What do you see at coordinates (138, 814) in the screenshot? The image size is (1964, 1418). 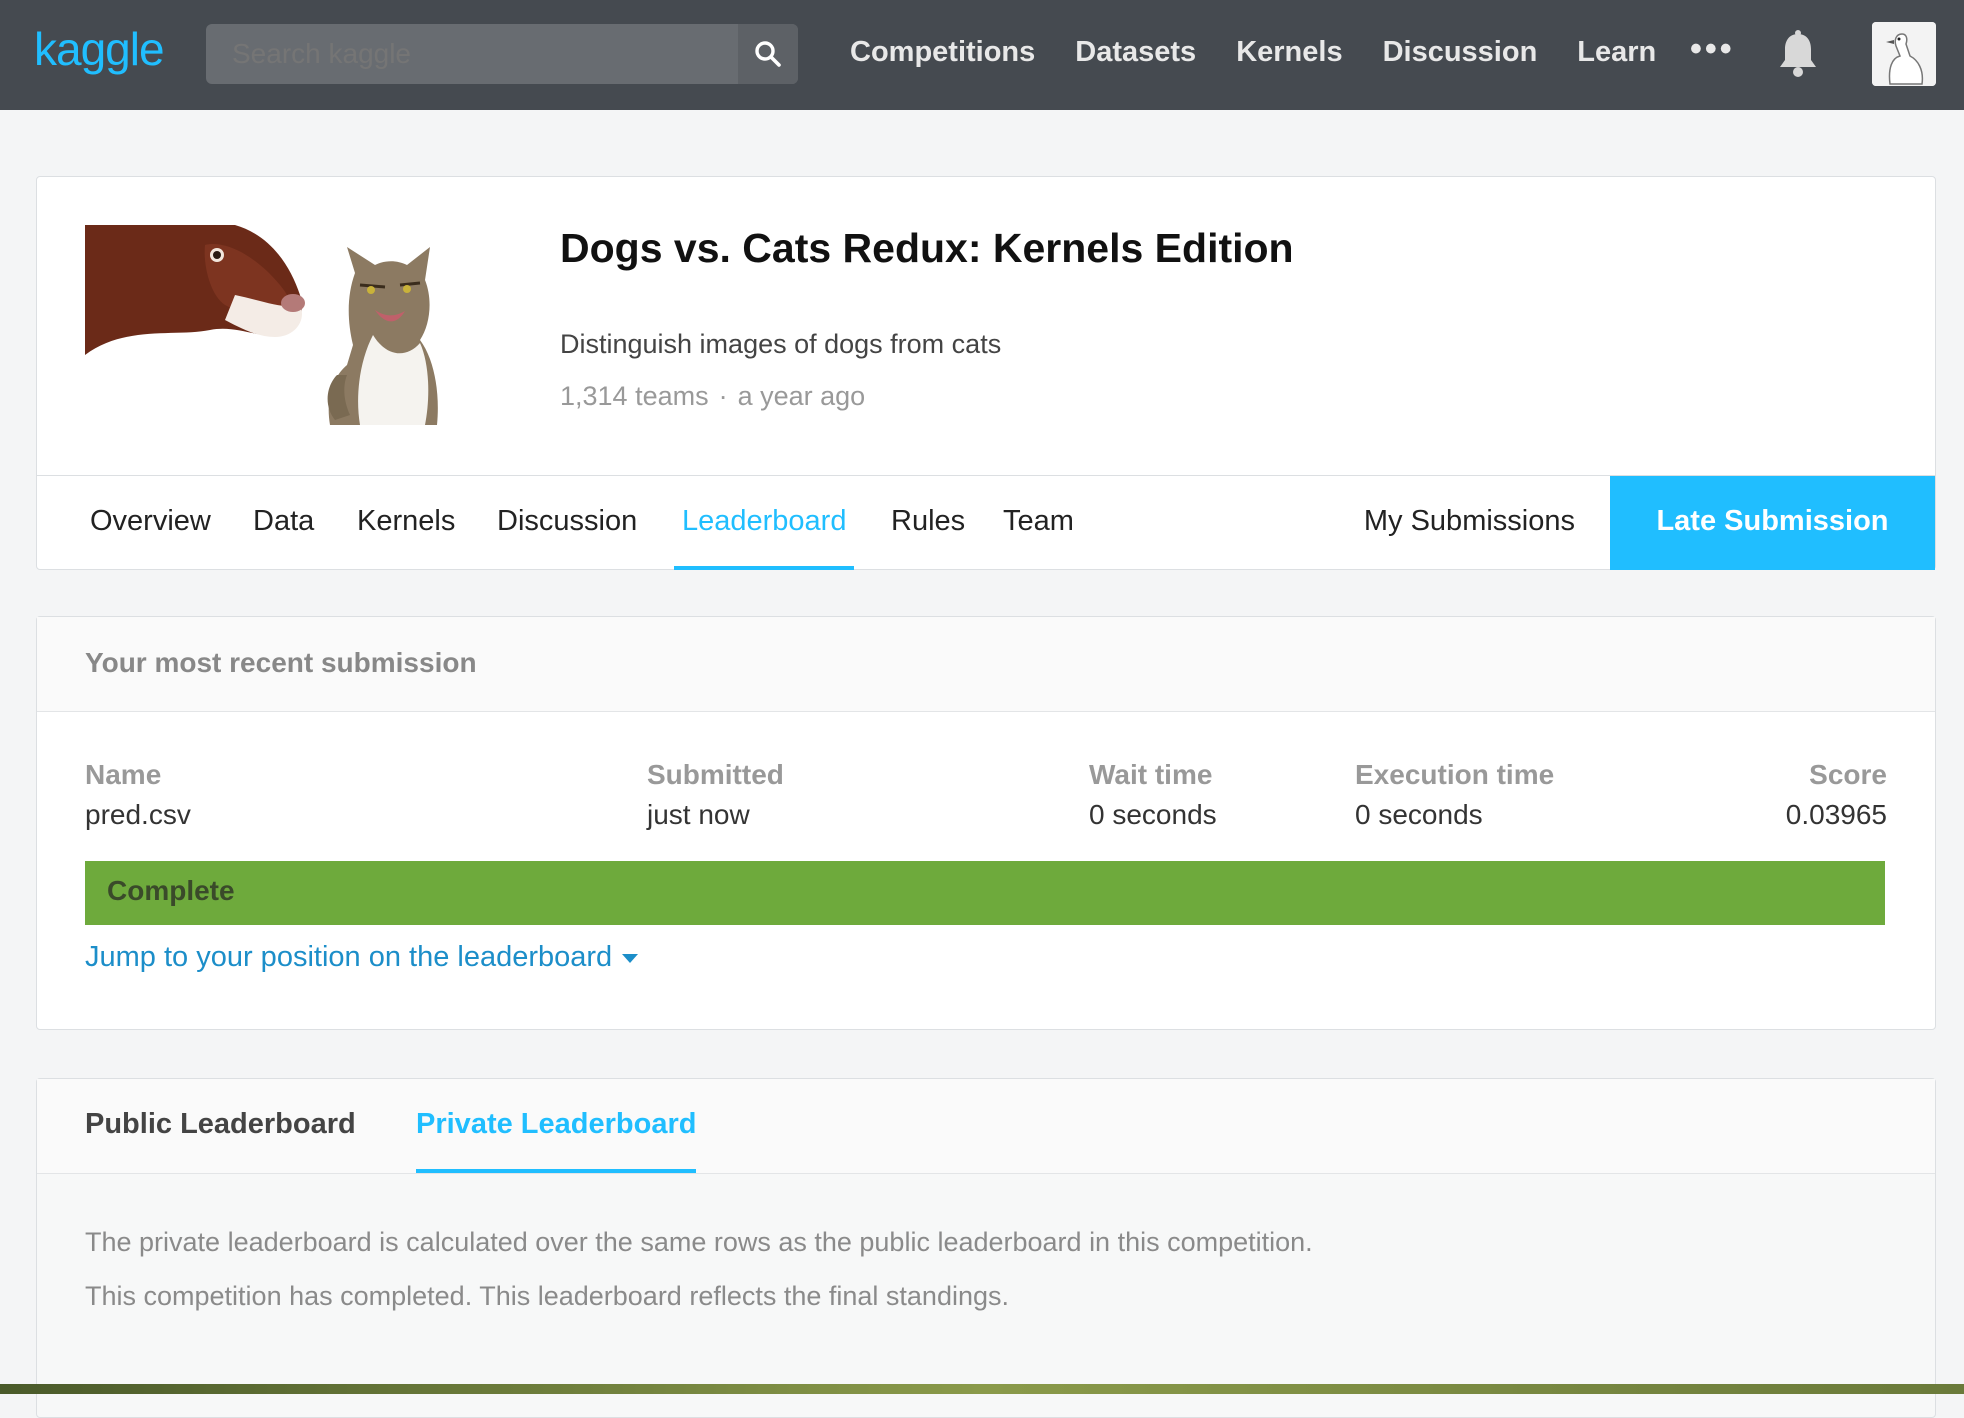 I see `submission-file-name: pred.csv` at bounding box center [138, 814].